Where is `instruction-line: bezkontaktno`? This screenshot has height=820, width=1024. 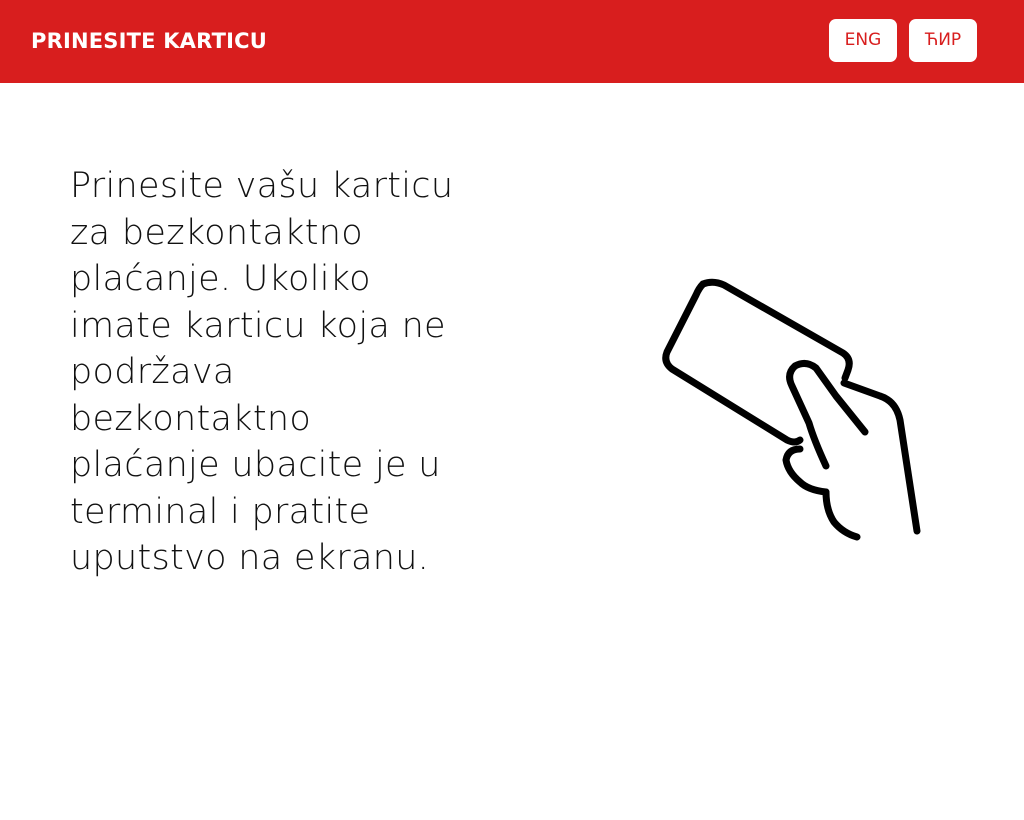
instruction-line: bezkontaktno is located at coordinates (191, 418).